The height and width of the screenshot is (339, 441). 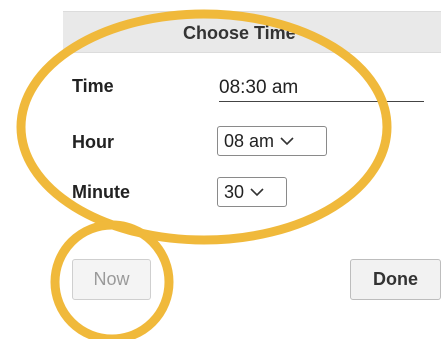 I want to click on hour-select-value: 08 am, so click(x=249, y=140).